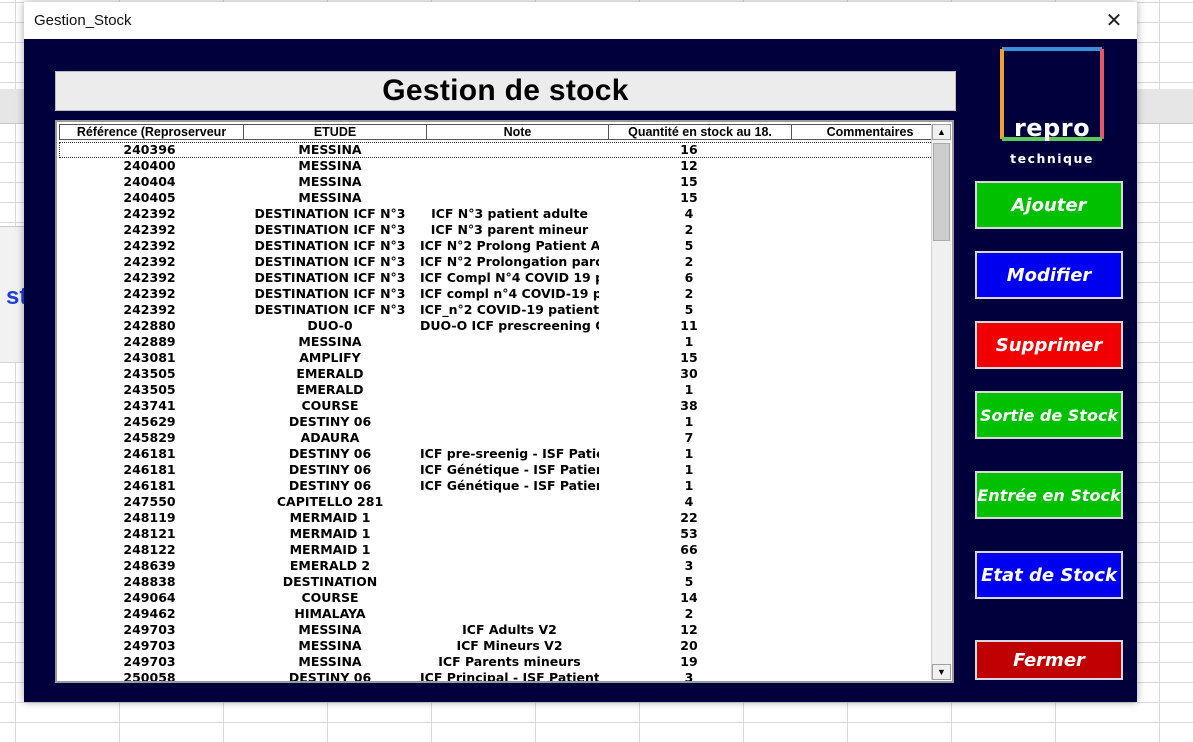 Image resolution: width=1193 pixels, height=742 pixels. I want to click on table-row: 243081 AMPLIFY 15, so click(496, 358).